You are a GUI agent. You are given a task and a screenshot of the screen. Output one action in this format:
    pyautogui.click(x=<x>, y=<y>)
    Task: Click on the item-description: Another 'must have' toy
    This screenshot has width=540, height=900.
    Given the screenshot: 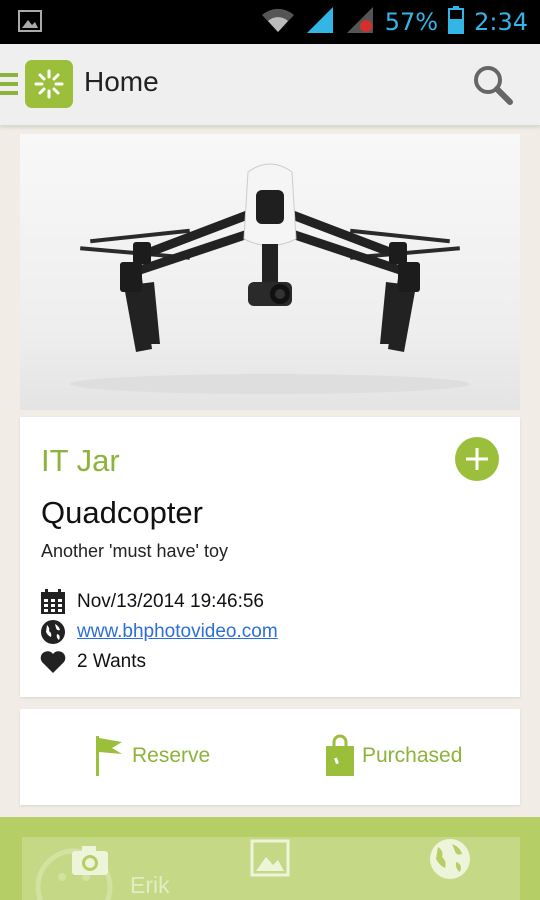 What is the action you would take?
    pyautogui.click(x=134, y=551)
    